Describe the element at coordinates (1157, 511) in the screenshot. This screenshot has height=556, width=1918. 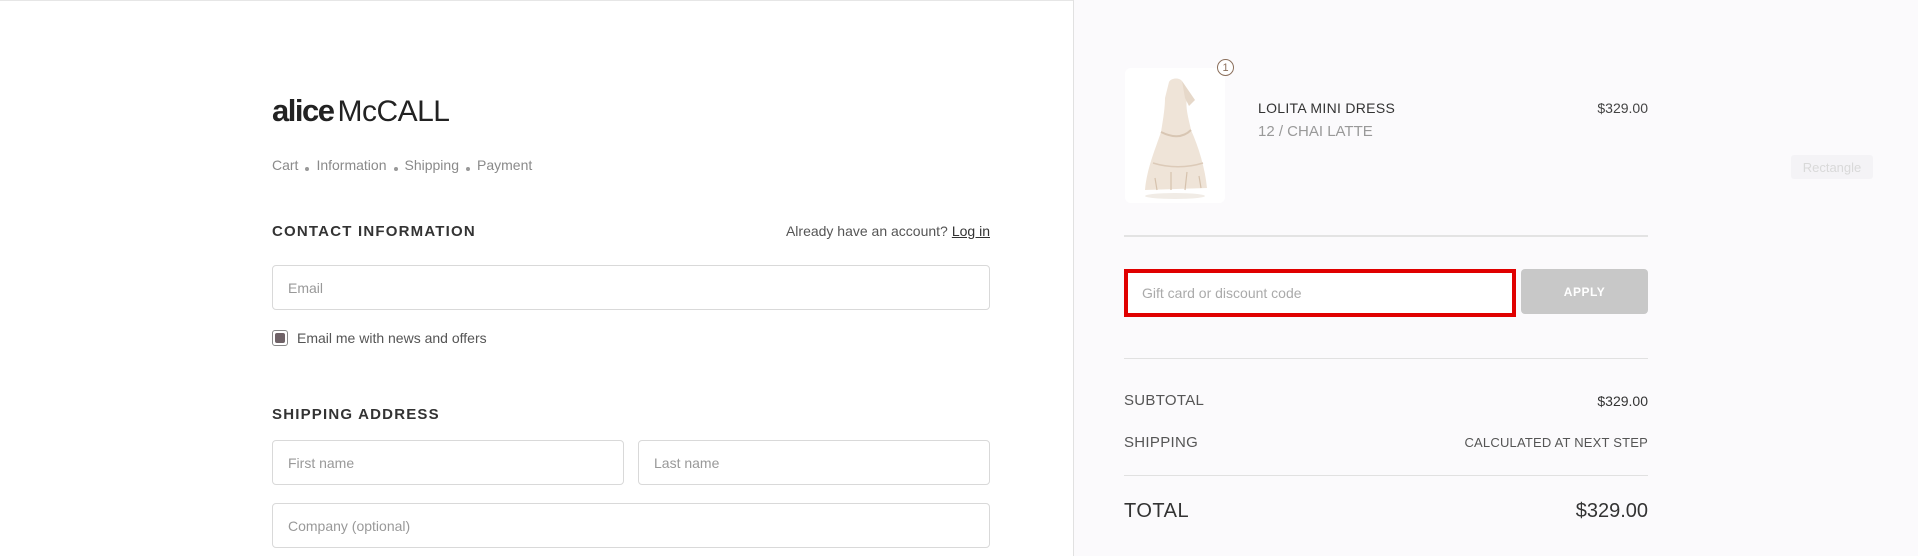
I see `total-label: TOTAL` at that location.